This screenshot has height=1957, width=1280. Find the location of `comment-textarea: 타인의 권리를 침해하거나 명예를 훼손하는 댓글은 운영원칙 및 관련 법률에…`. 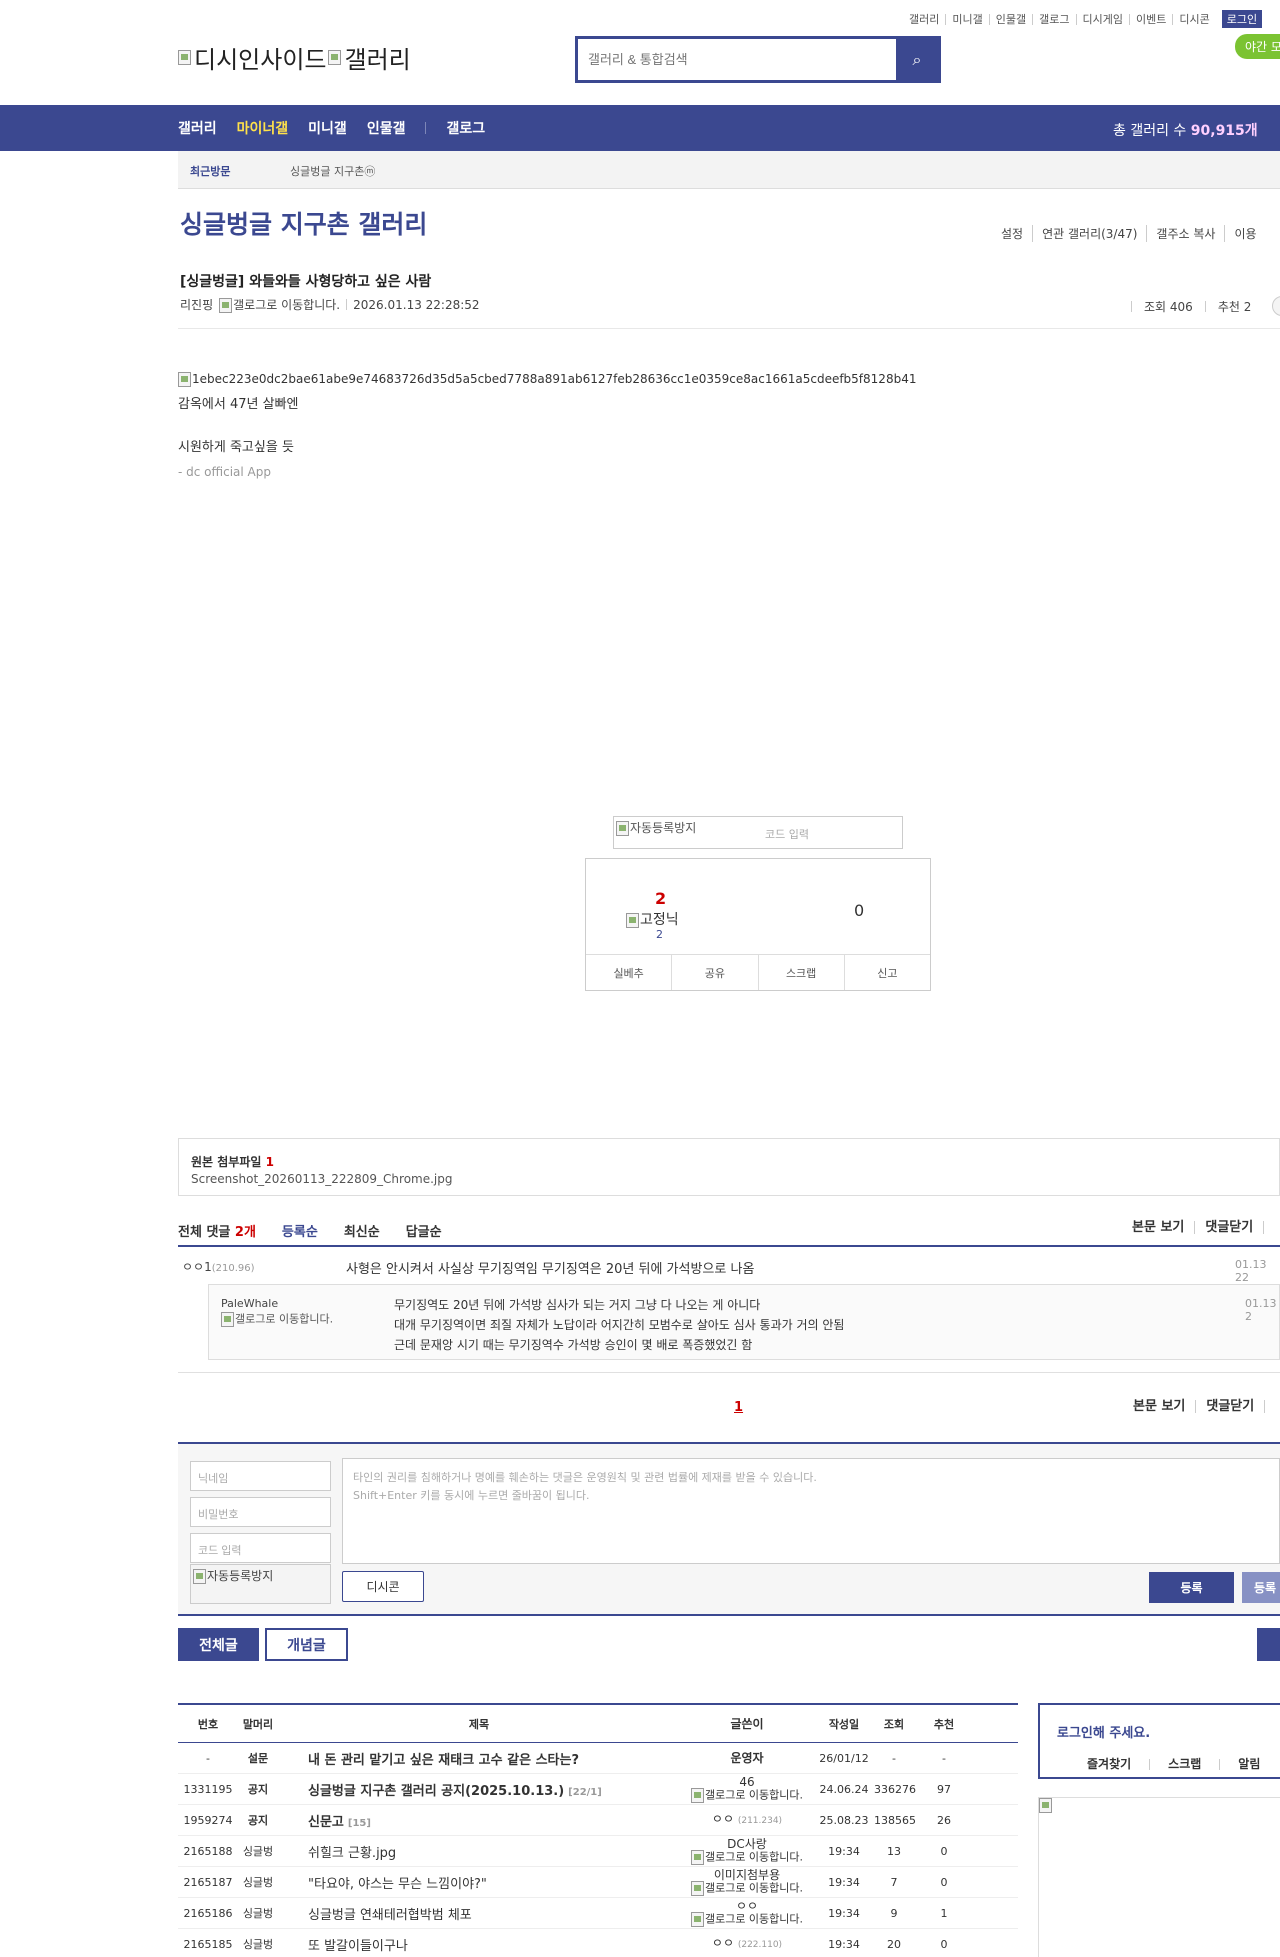

comment-textarea: 타인의 권리를 침해하거나 명예를 훼손하는 댓글은 운영원칙 및 관련 법률에… is located at coordinates (811, 1511).